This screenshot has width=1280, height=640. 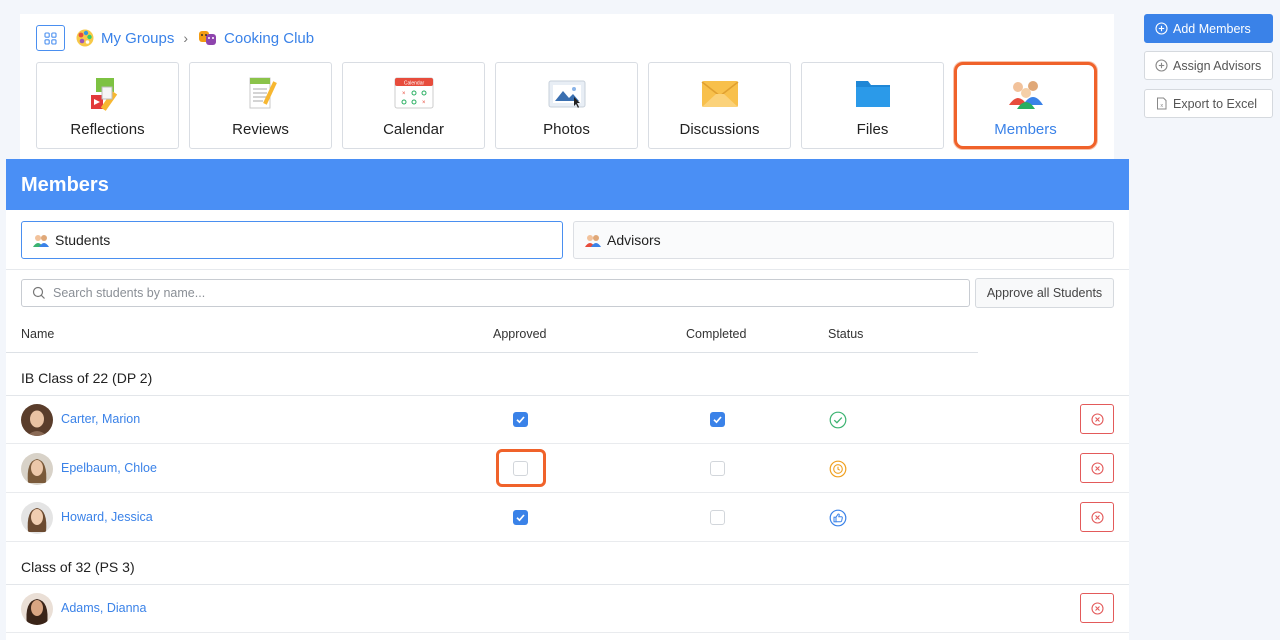 I want to click on tile-files: Files, so click(x=872, y=105).